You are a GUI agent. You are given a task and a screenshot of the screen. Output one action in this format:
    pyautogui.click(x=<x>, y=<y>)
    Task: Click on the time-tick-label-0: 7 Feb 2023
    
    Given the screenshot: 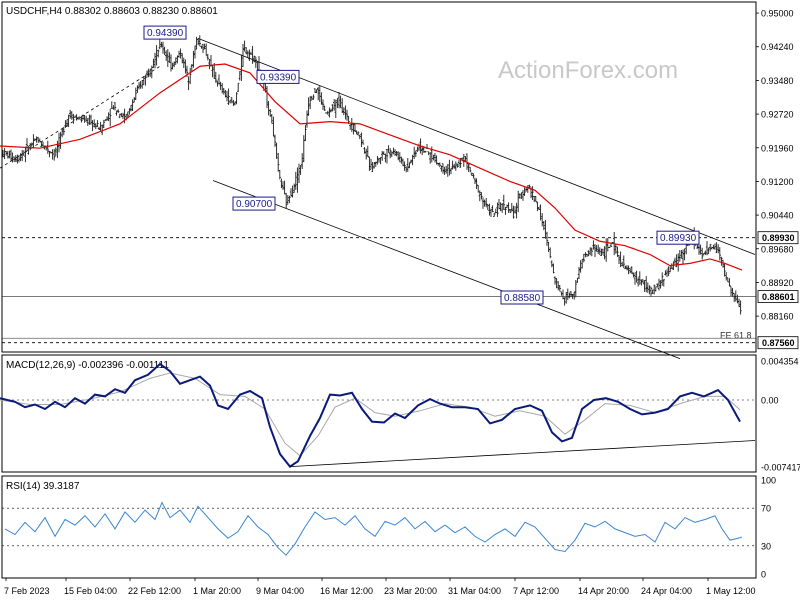 What is the action you would take?
    pyautogui.click(x=27, y=591)
    